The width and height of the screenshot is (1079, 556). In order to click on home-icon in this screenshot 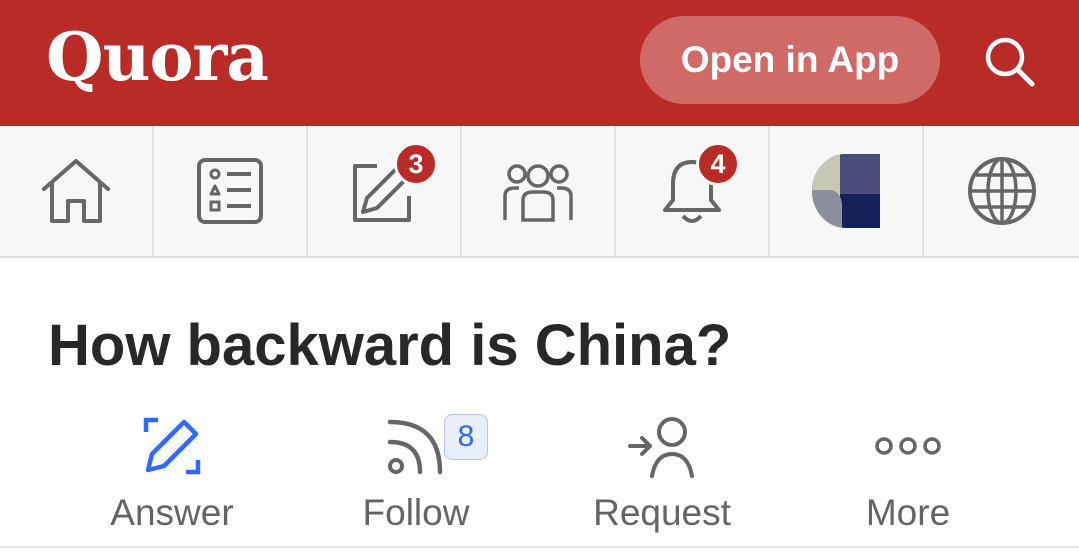, I will do `click(76, 191)`.